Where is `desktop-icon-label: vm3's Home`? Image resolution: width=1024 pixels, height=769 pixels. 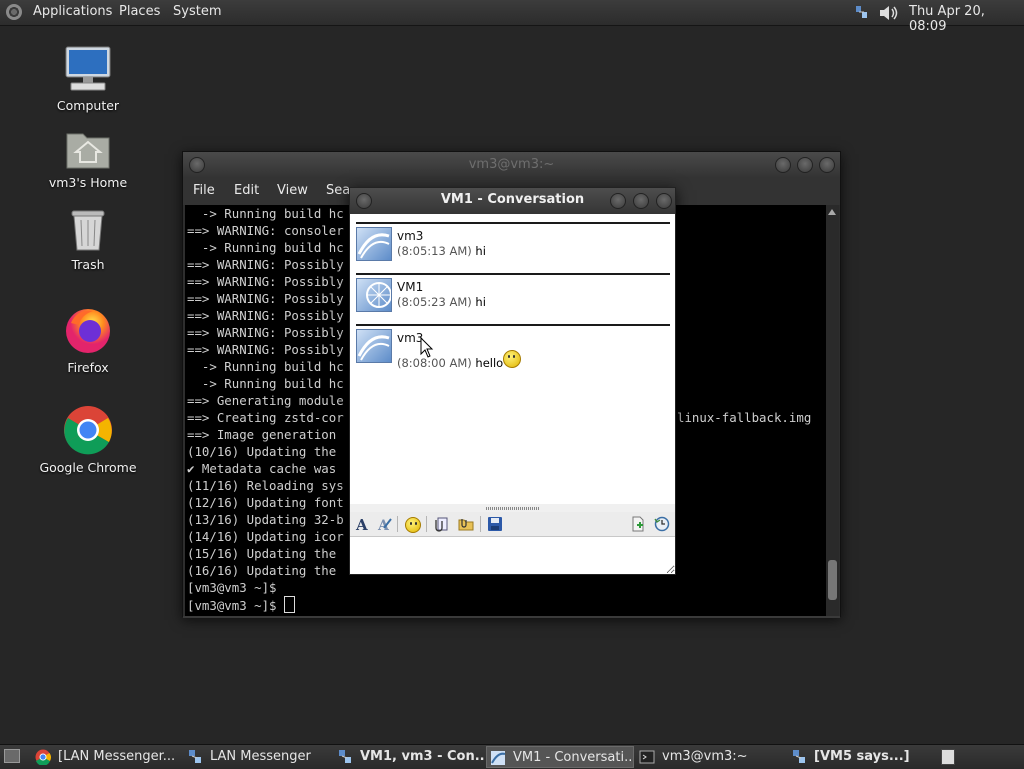 desktop-icon-label: vm3's Home is located at coordinates (88, 182).